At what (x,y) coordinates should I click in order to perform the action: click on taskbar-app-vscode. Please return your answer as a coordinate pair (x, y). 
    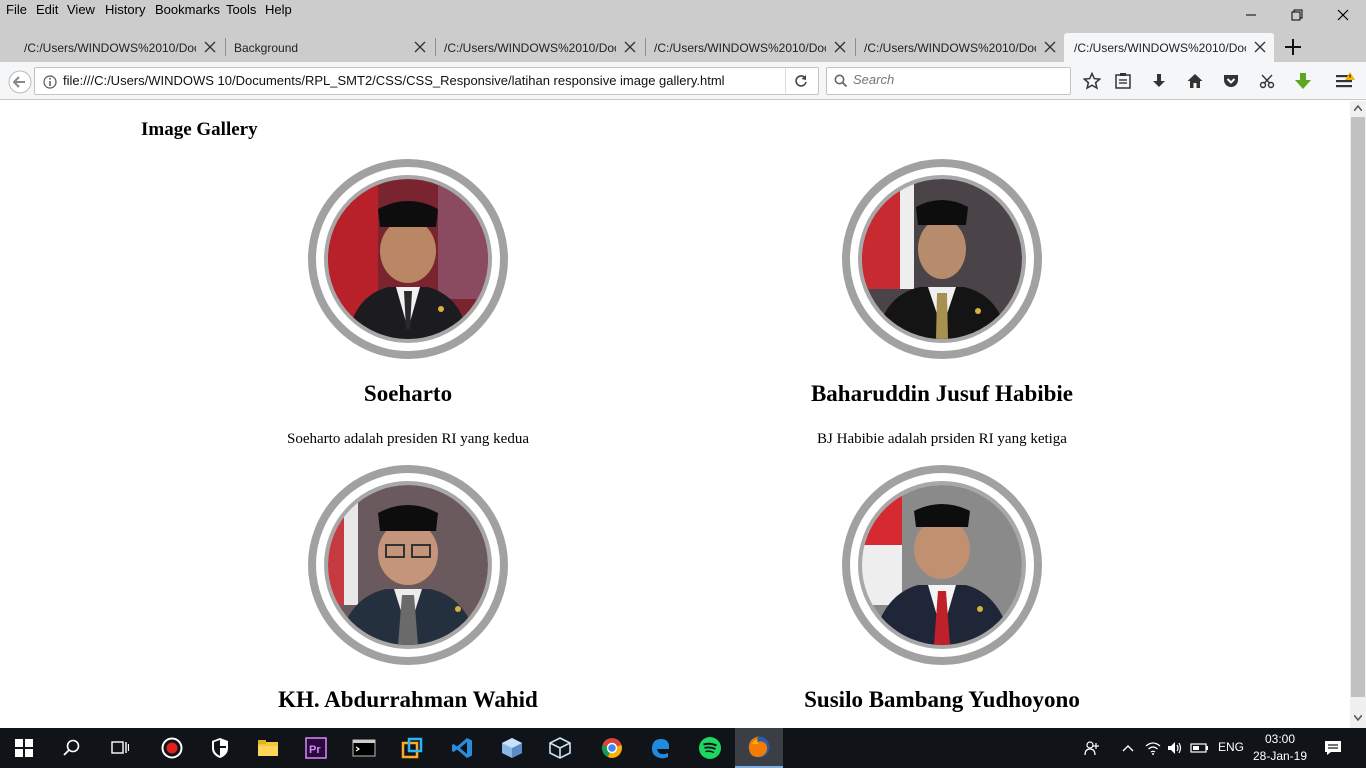
    Looking at the image, I should click on (462, 748).